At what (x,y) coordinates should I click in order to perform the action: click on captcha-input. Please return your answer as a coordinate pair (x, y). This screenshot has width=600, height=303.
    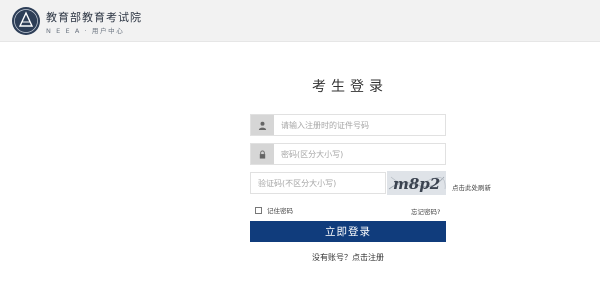
    Looking at the image, I should click on (320, 183).